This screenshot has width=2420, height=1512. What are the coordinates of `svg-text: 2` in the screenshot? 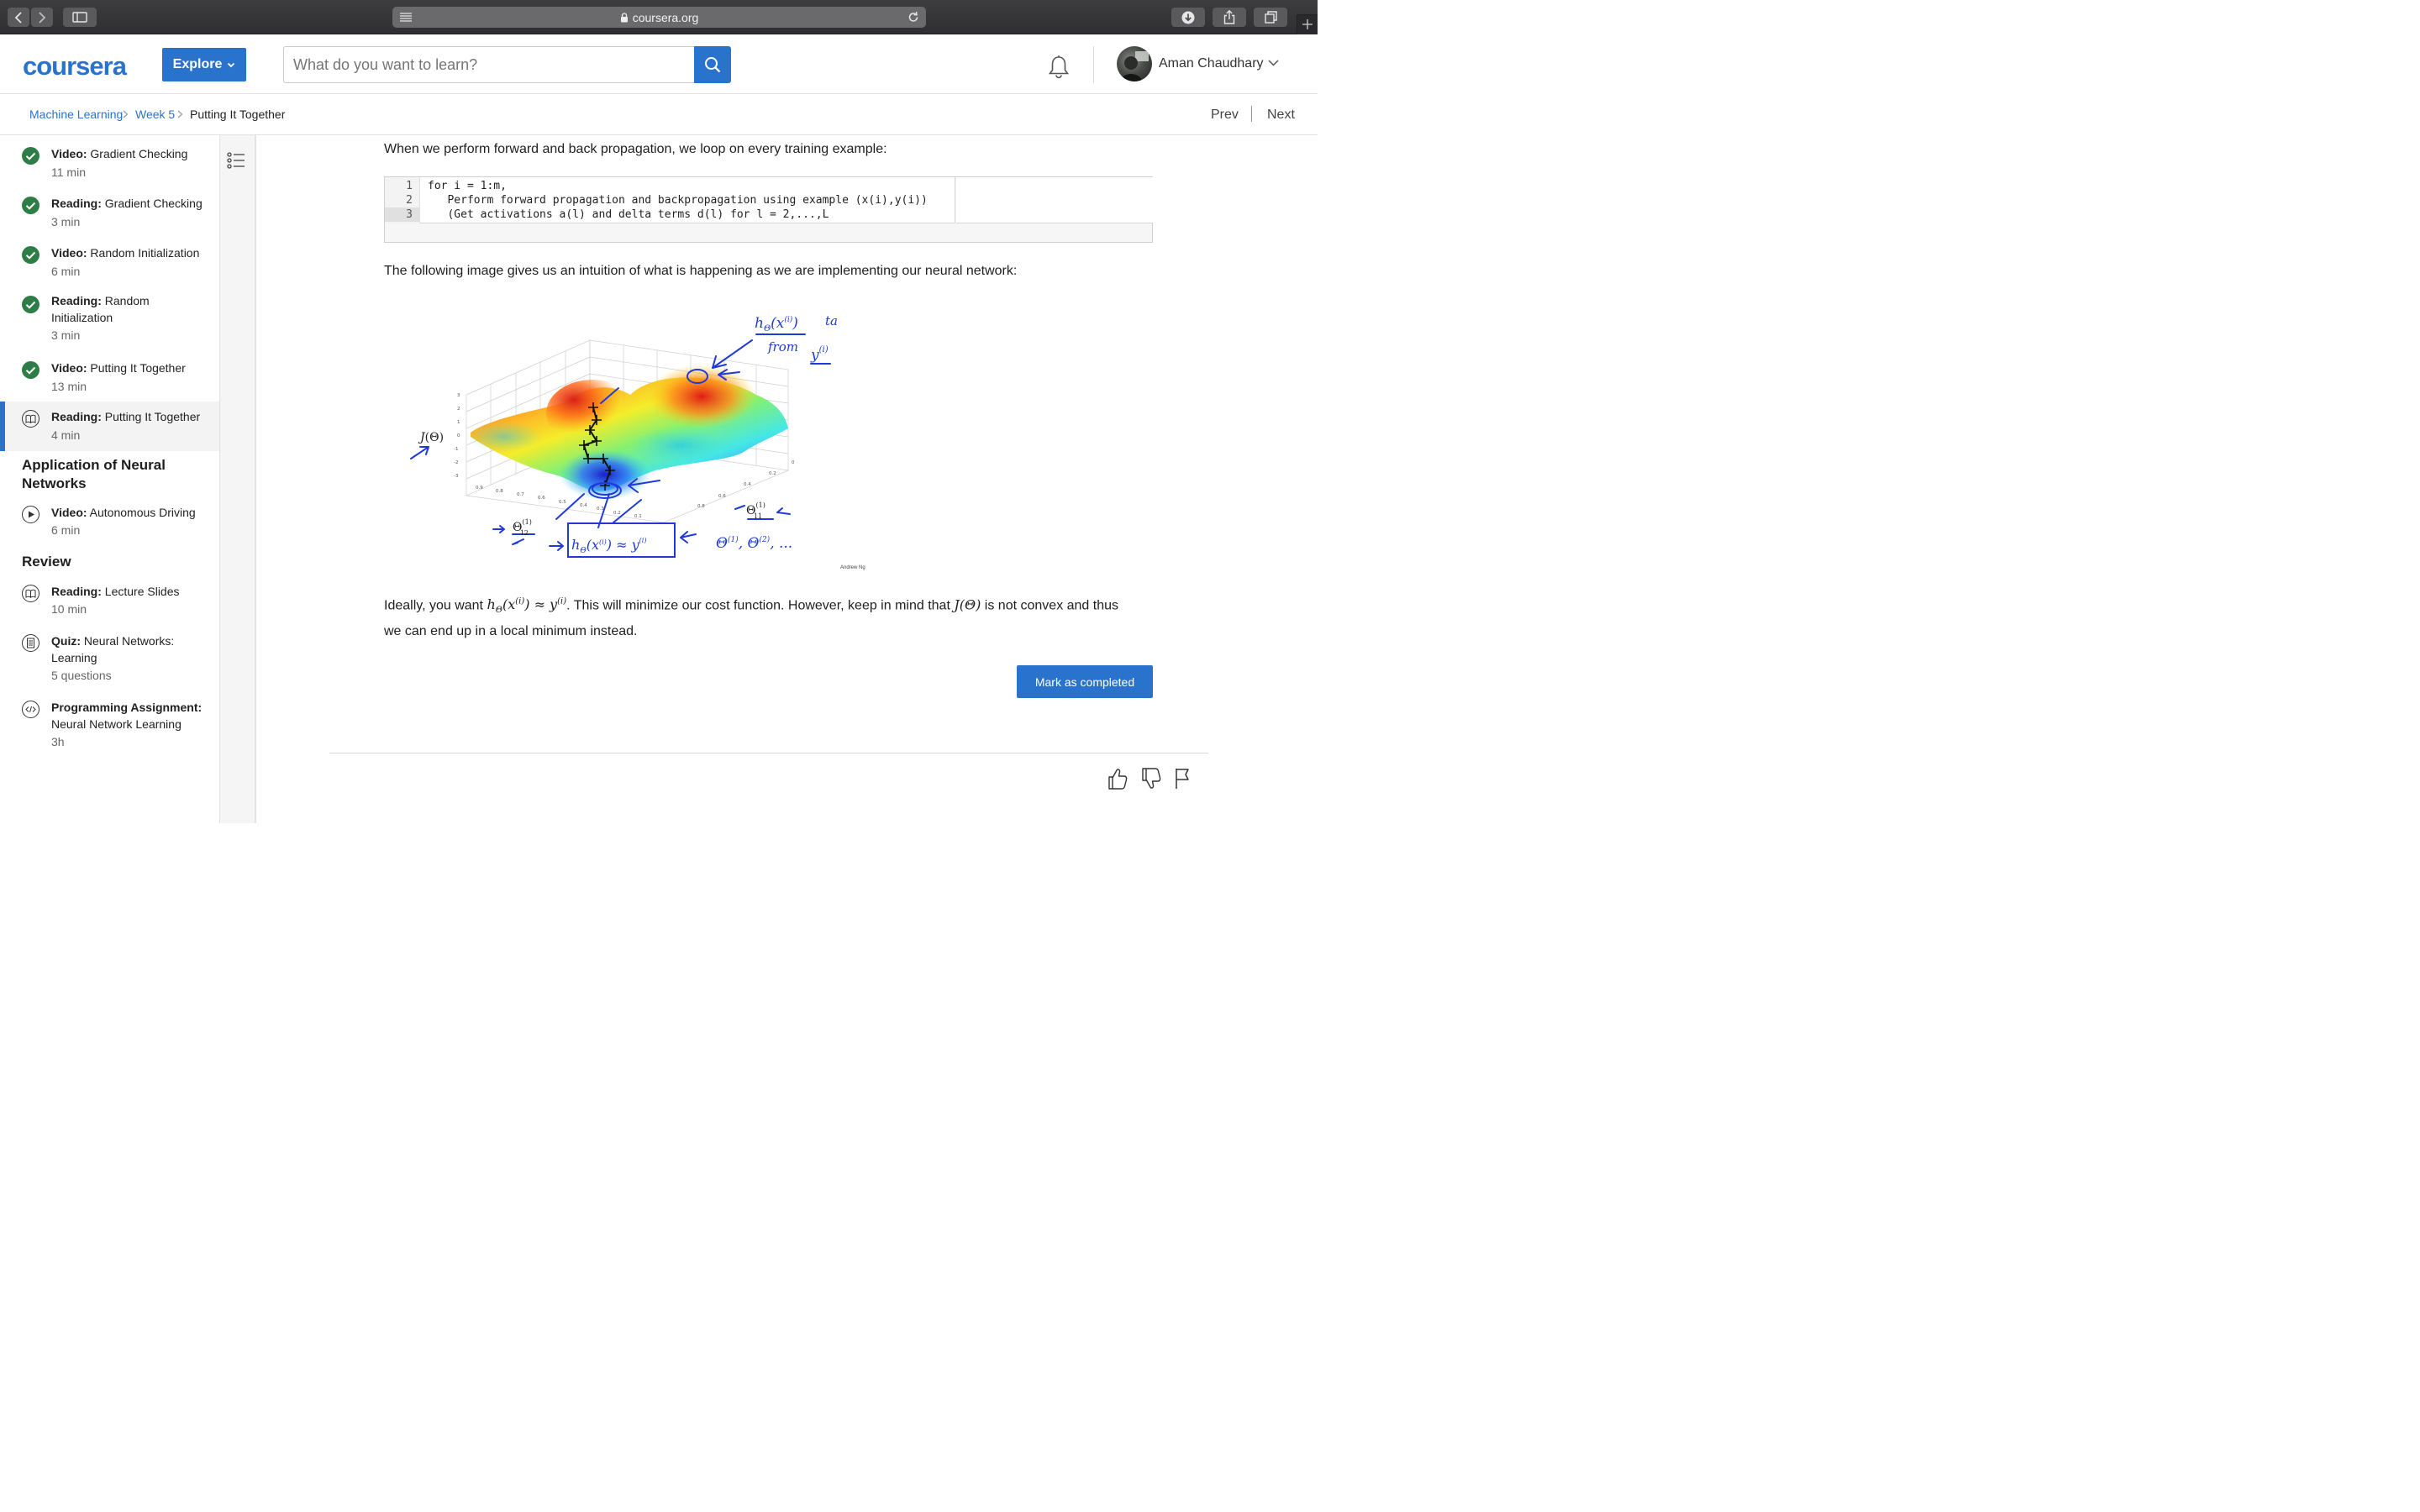 It's located at (458, 409).